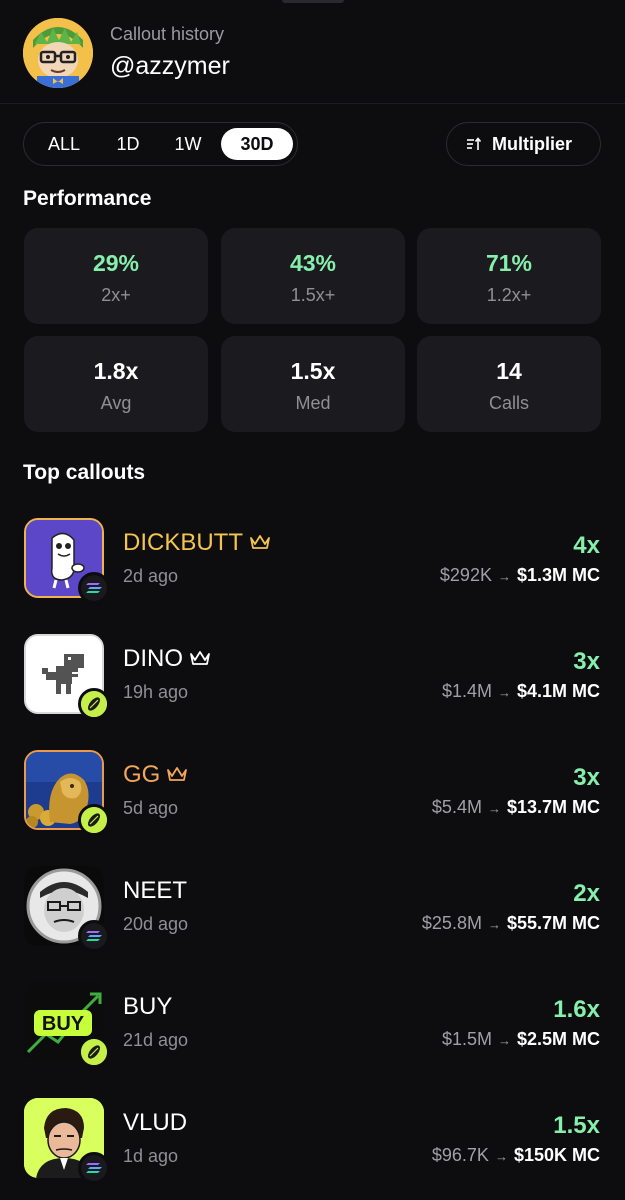  I want to click on stat-value: 29%, so click(116, 263).